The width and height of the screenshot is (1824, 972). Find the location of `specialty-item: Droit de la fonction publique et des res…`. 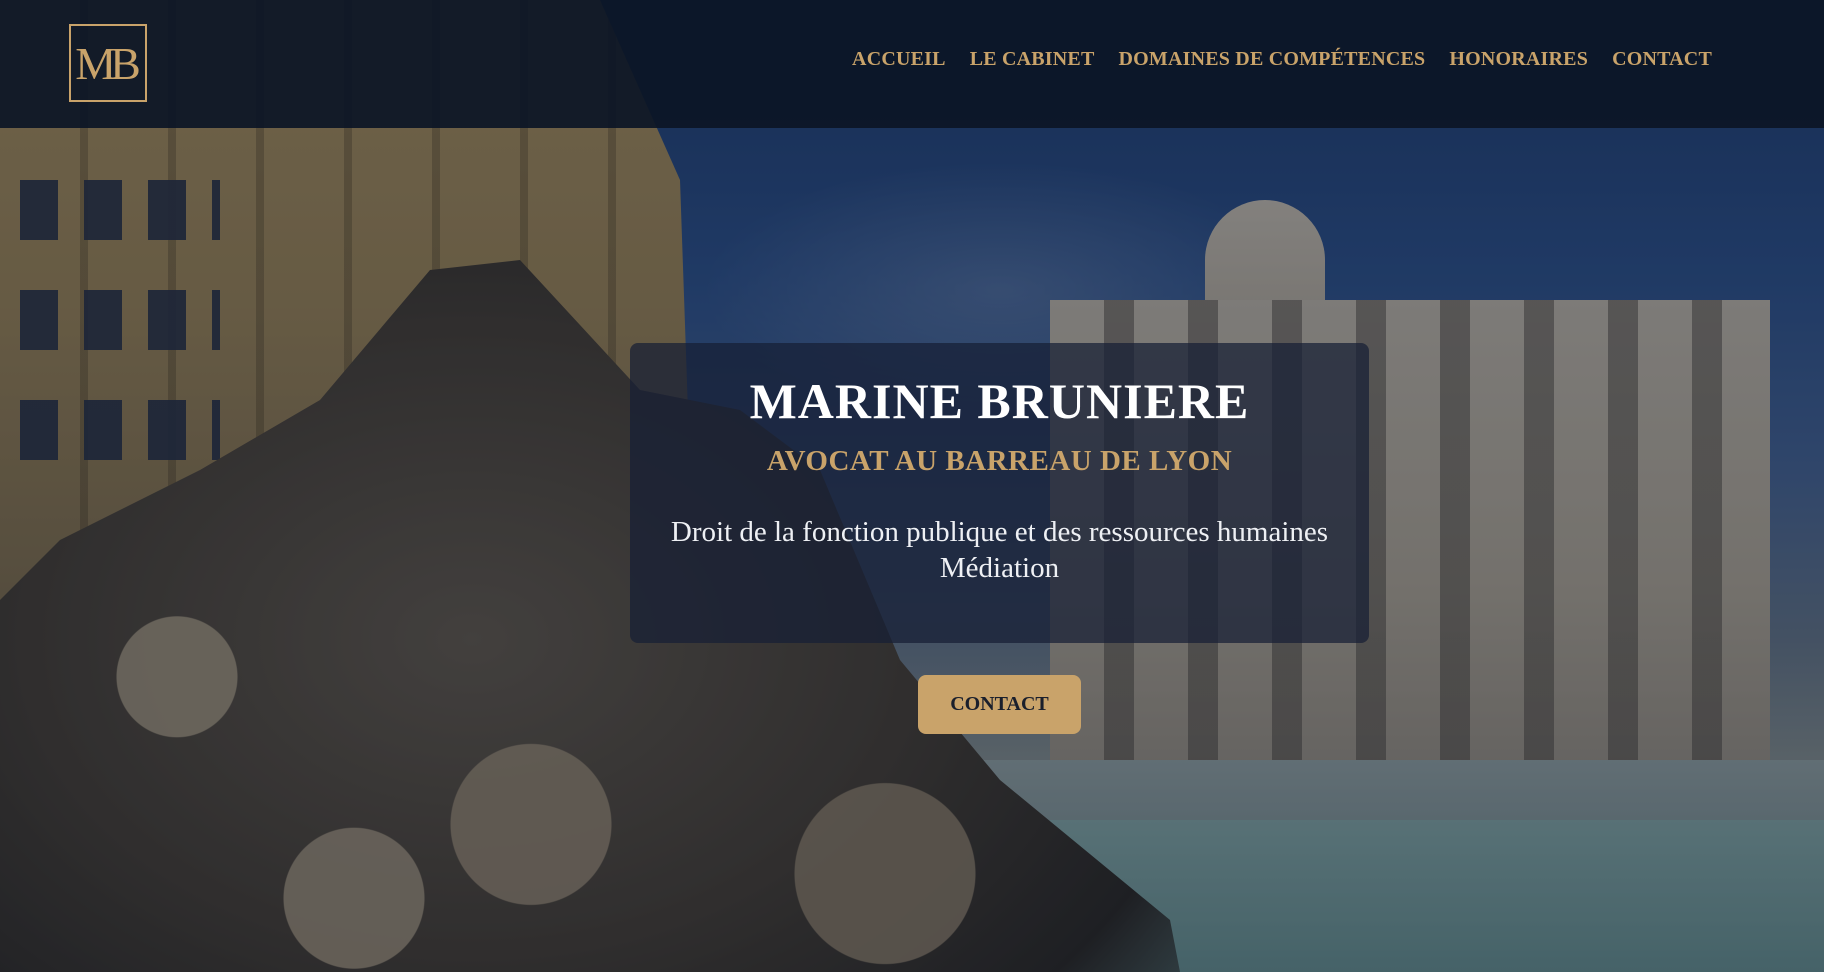

specialty-item: Droit de la fonction publique et des res… is located at coordinates (999, 531).